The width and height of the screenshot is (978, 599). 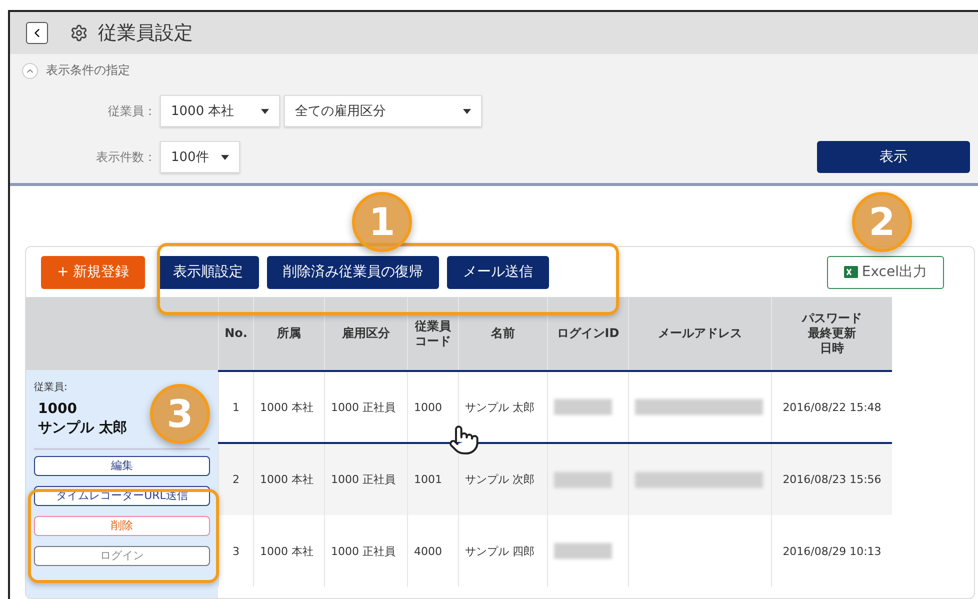 I want to click on column-header: ログインID, so click(x=588, y=333).